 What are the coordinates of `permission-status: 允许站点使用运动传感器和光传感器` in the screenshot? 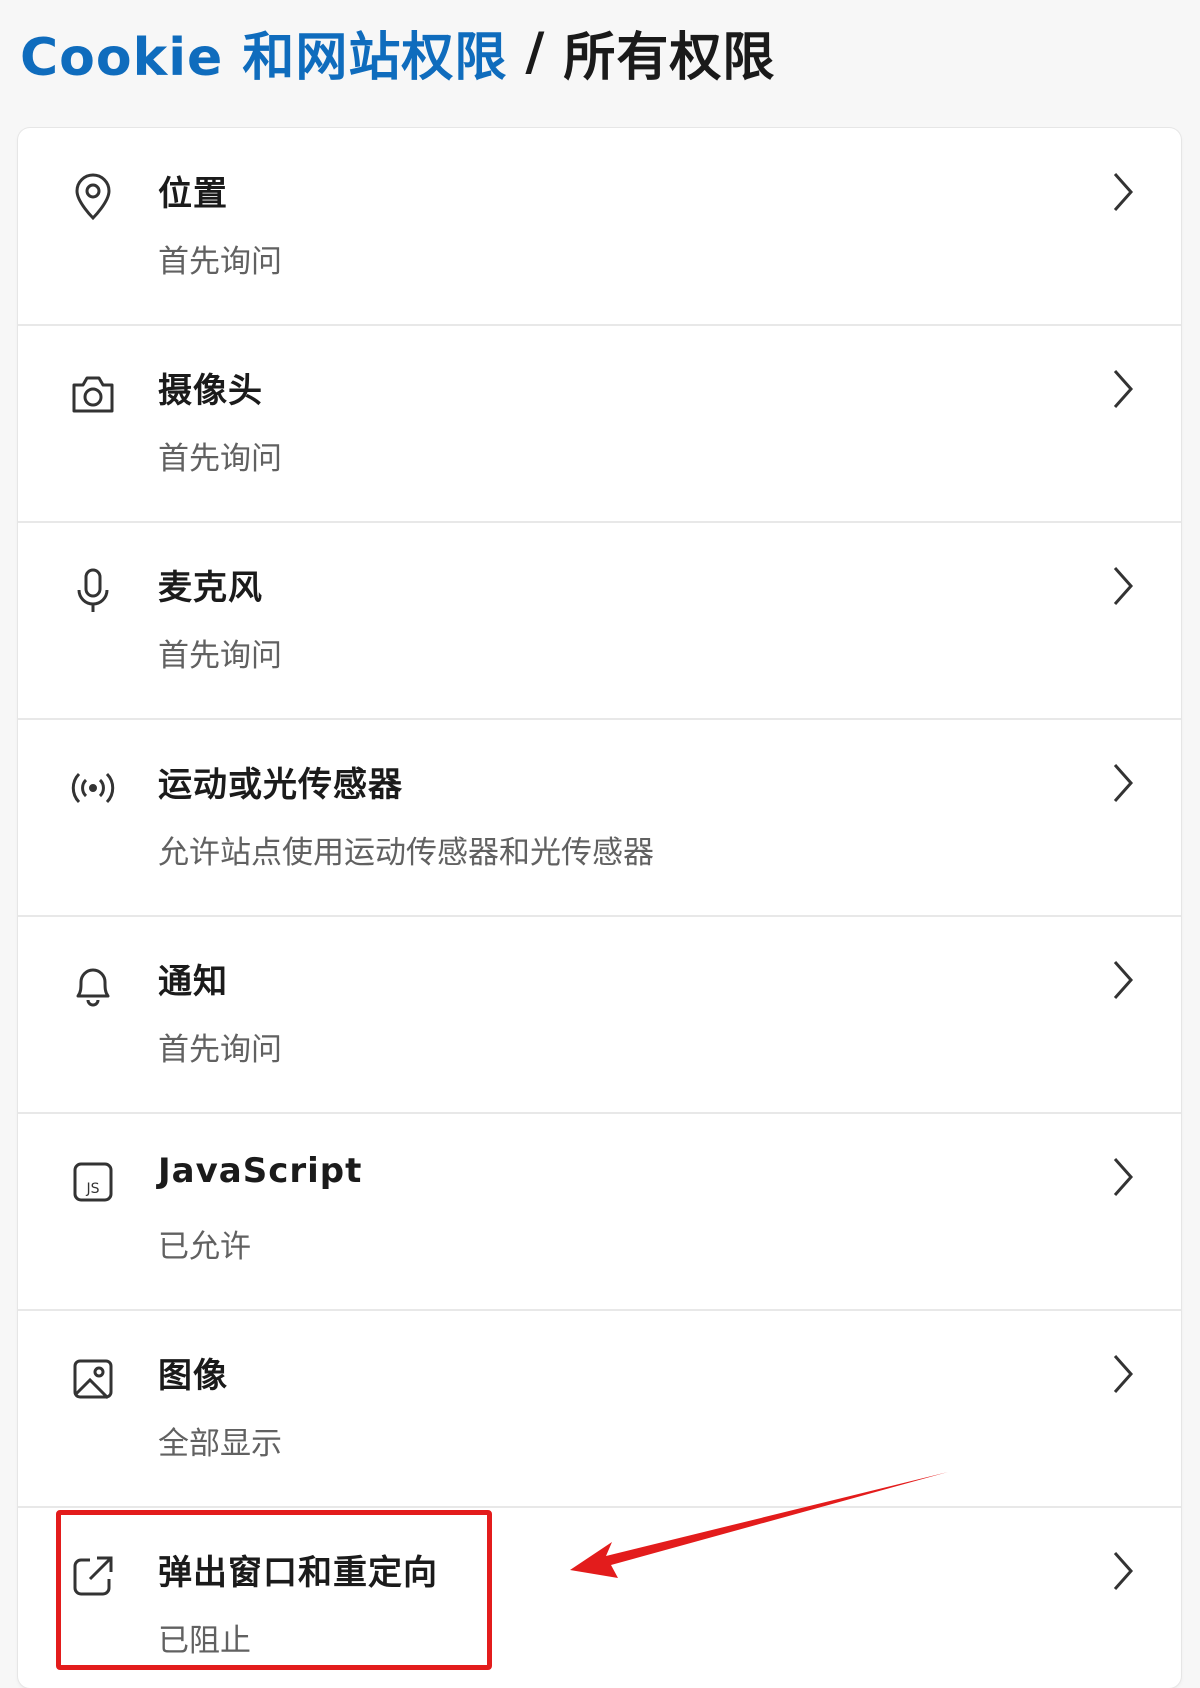 It's located at (406, 853).